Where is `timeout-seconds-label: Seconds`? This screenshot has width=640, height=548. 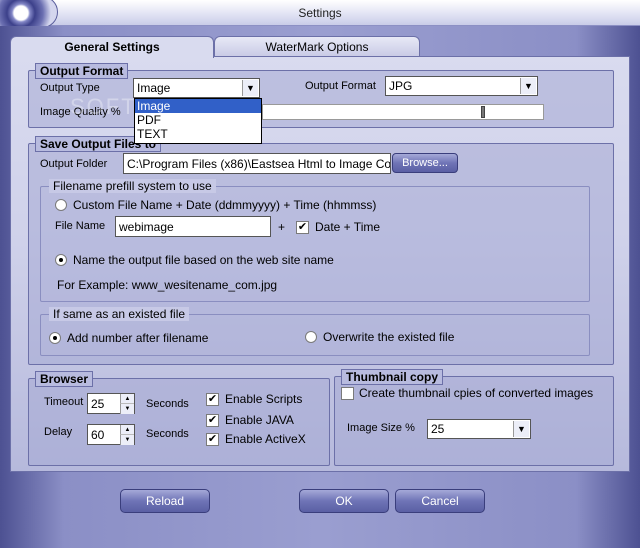
timeout-seconds-label: Seconds is located at coordinates (167, 404).